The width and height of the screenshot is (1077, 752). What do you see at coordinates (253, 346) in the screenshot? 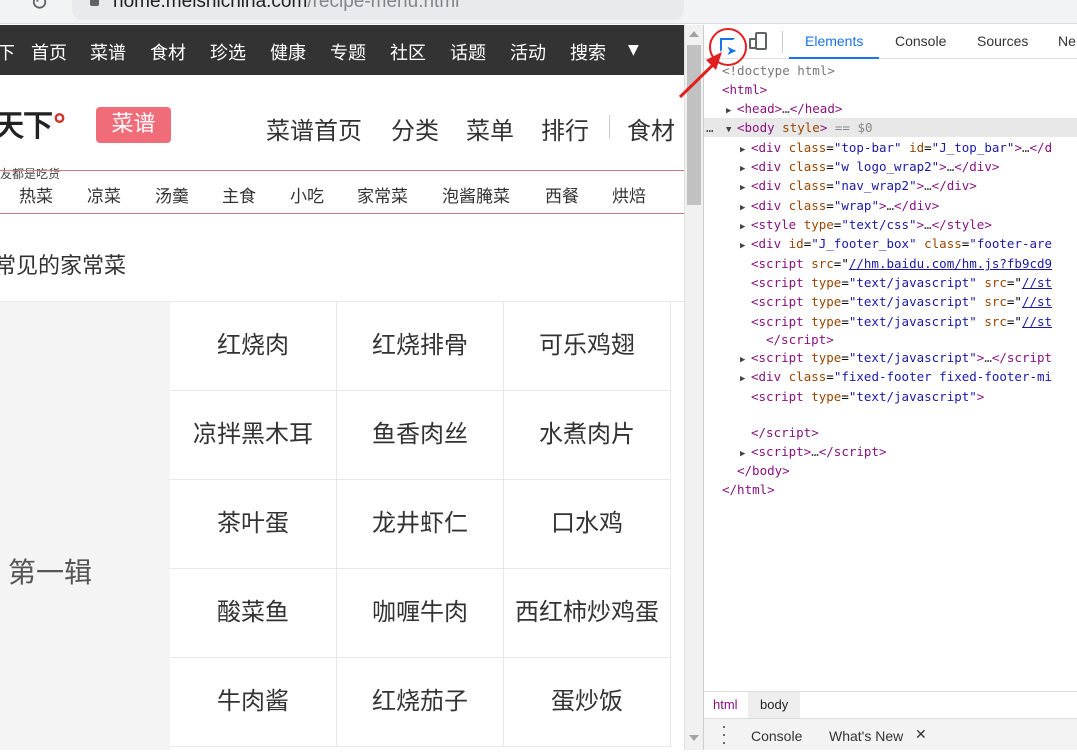
I see `dish-cell: 红烧肉` at bounding box center [253, 346].